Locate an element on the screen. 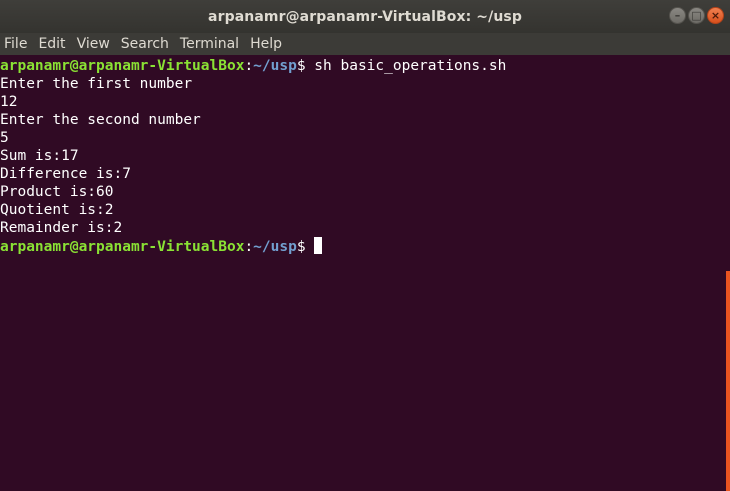  maximize-button: □ is located at coordinates (696, 15).